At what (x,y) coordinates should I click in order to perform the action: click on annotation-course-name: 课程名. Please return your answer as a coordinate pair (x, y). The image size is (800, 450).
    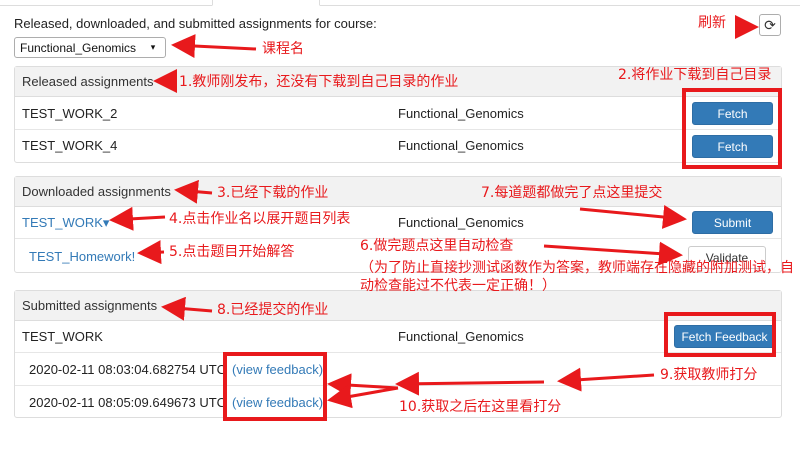
    Looking at the image, I should click on (283, 49).